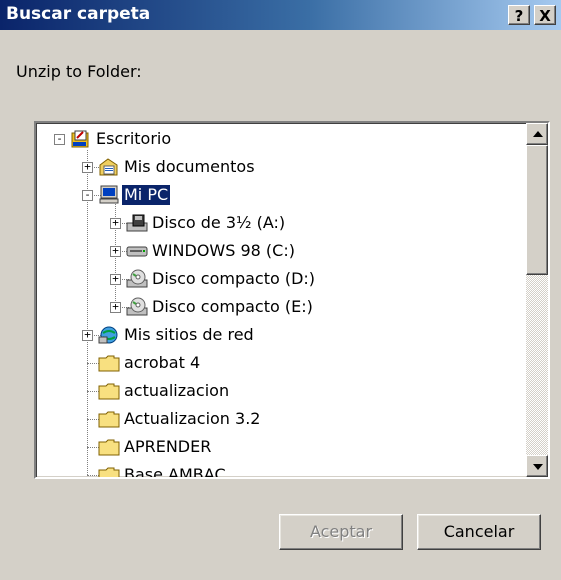 Image resolution: width=561 pixels, height=580 pixels. I want to click on cancel-button: Cancelar, so click(479, 532).